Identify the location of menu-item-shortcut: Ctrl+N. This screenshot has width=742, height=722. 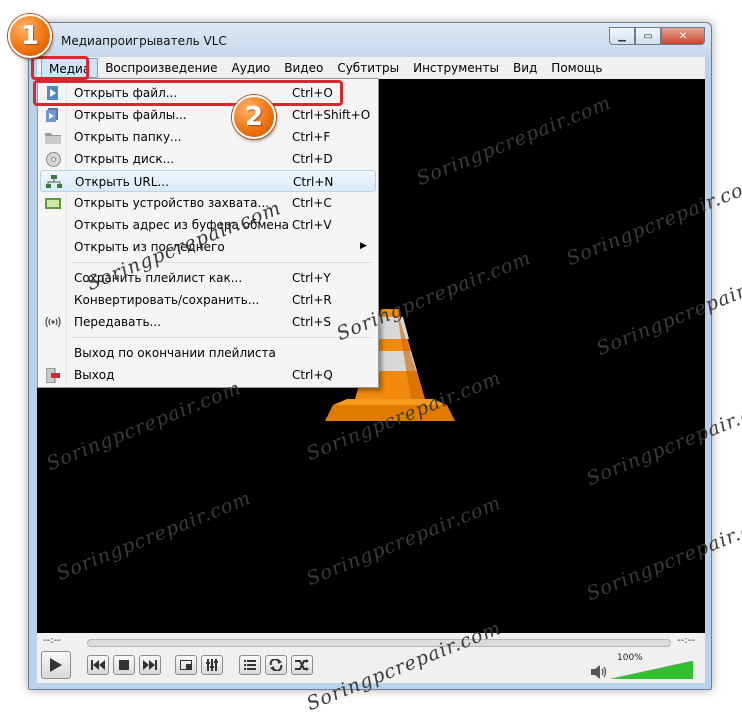
(313, 182).